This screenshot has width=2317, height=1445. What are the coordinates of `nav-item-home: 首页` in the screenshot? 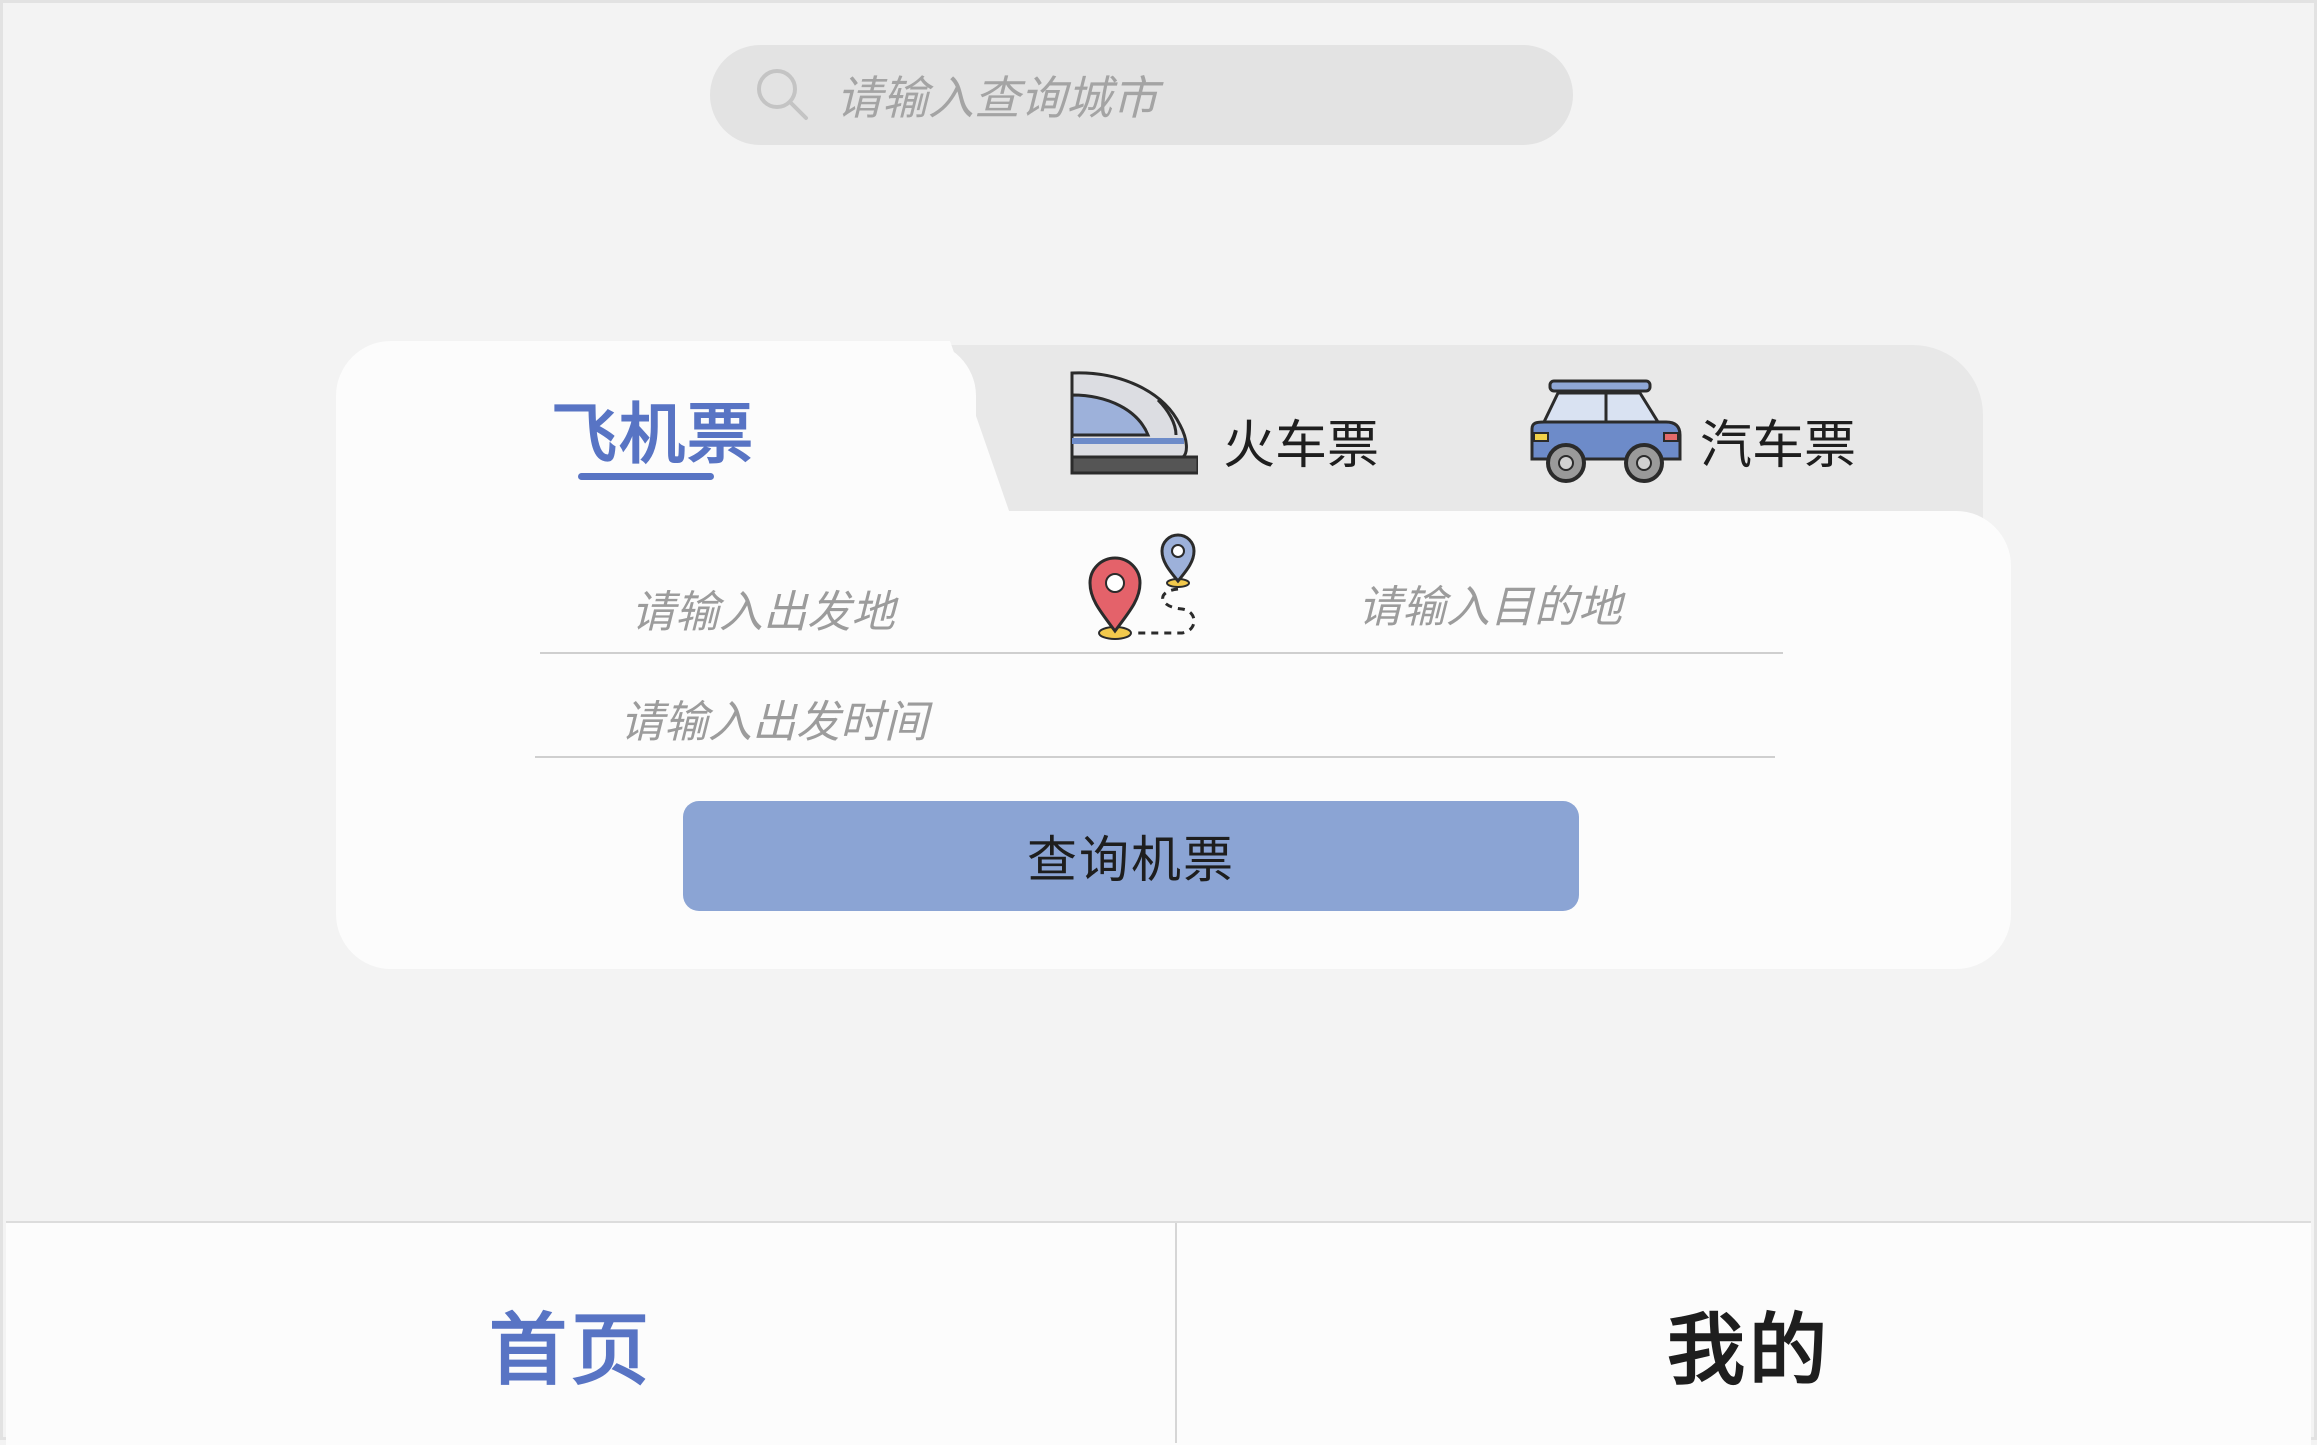 It's located at (571, 1344).